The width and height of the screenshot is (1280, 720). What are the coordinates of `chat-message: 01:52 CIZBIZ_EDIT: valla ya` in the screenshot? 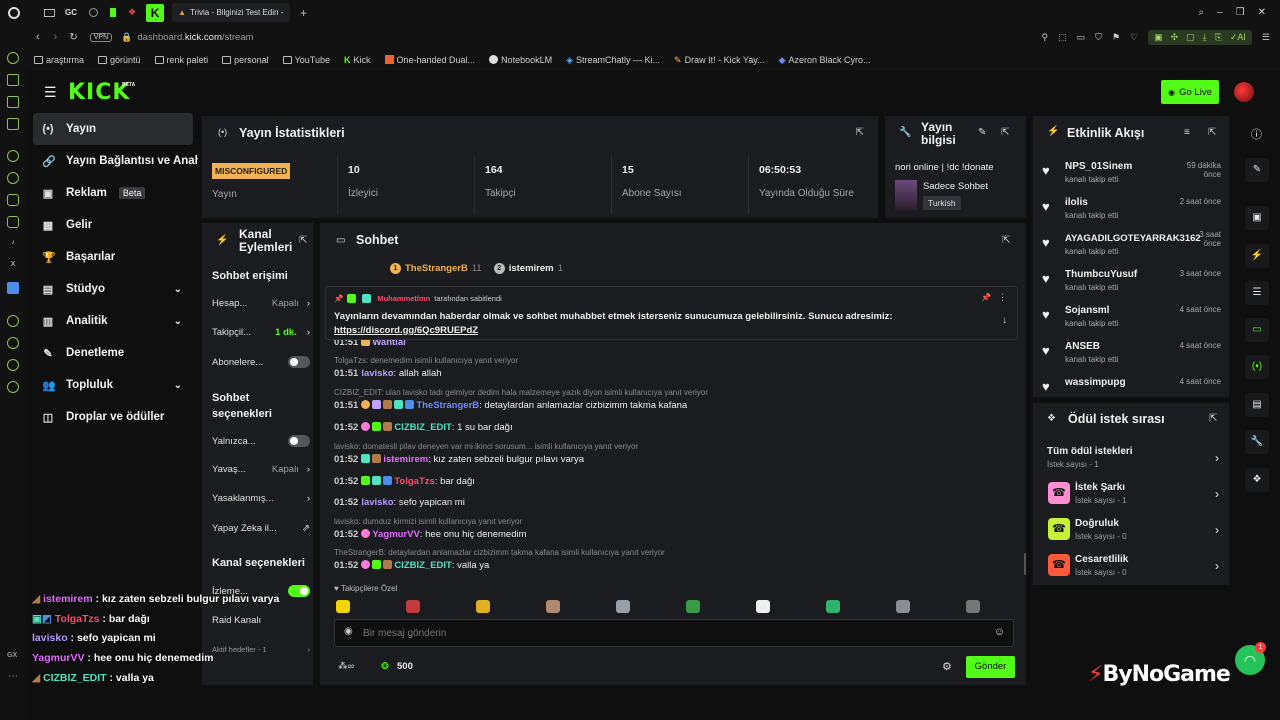 It's located at (411, 565).